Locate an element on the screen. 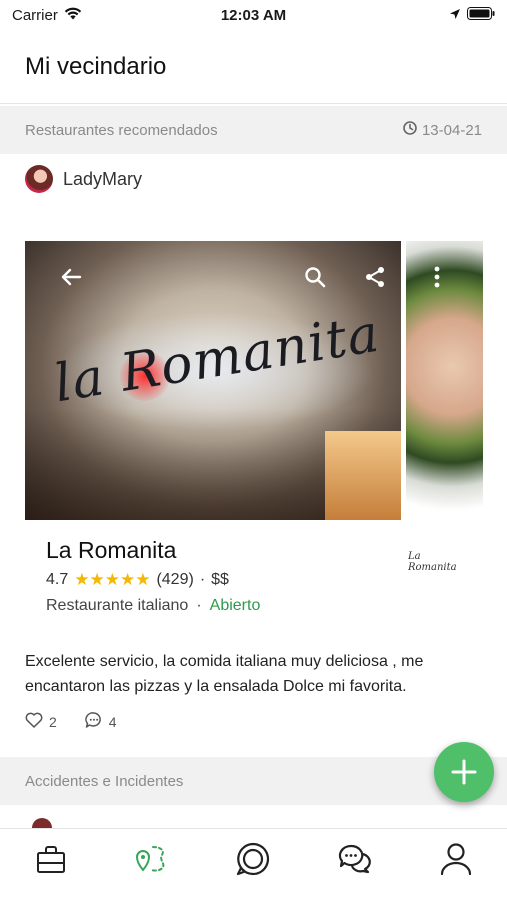  heart-icon is located at coordinates (34, 721).